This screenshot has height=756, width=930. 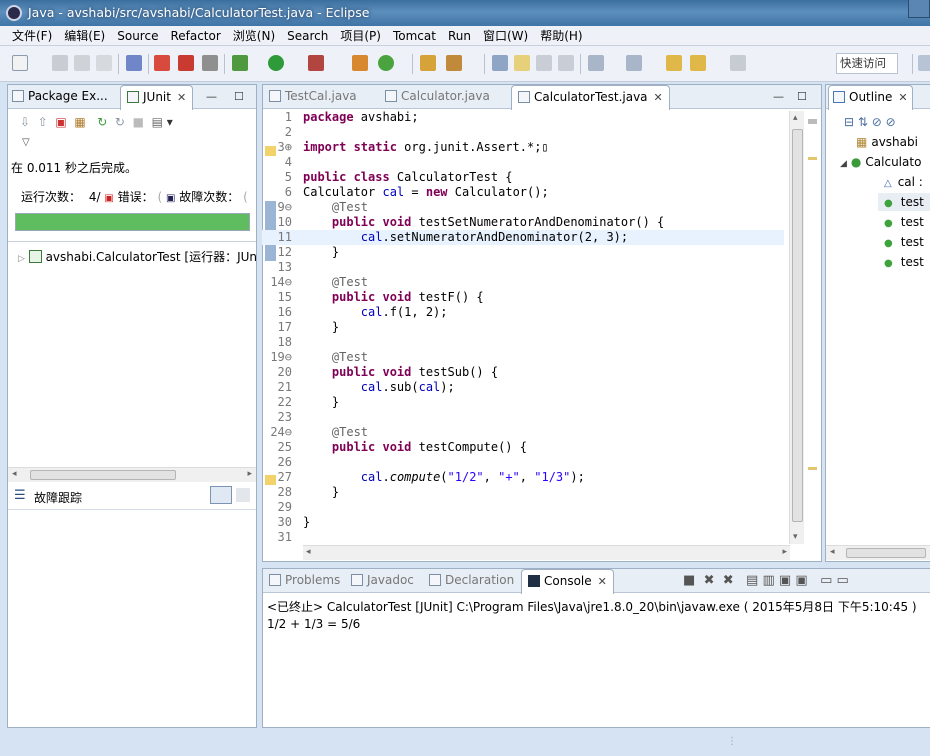 I want to click on display-console-icon: ▭, so click(x=843, y=580).